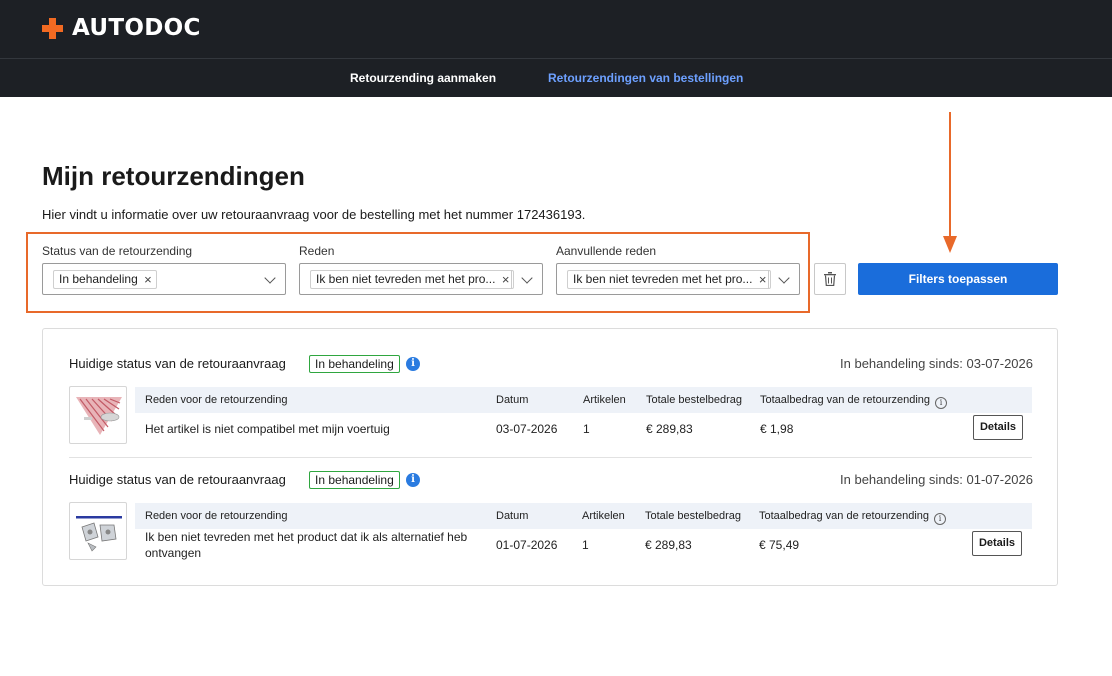  What do you see at coordinates (52, 28) in the screenshot?
I see `plus-logo-icon` at bounding box center [52, 28].